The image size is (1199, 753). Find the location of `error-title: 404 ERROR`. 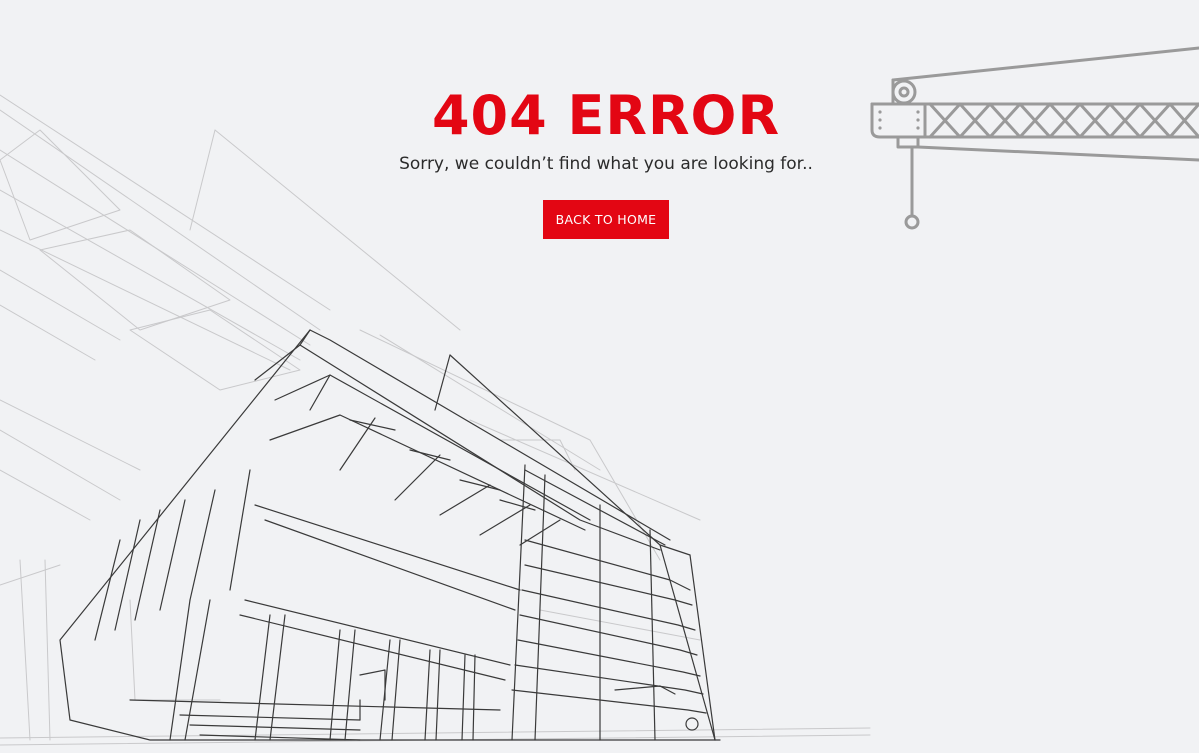

error-title: 404 ERROR is located at coordinates (606, 115).